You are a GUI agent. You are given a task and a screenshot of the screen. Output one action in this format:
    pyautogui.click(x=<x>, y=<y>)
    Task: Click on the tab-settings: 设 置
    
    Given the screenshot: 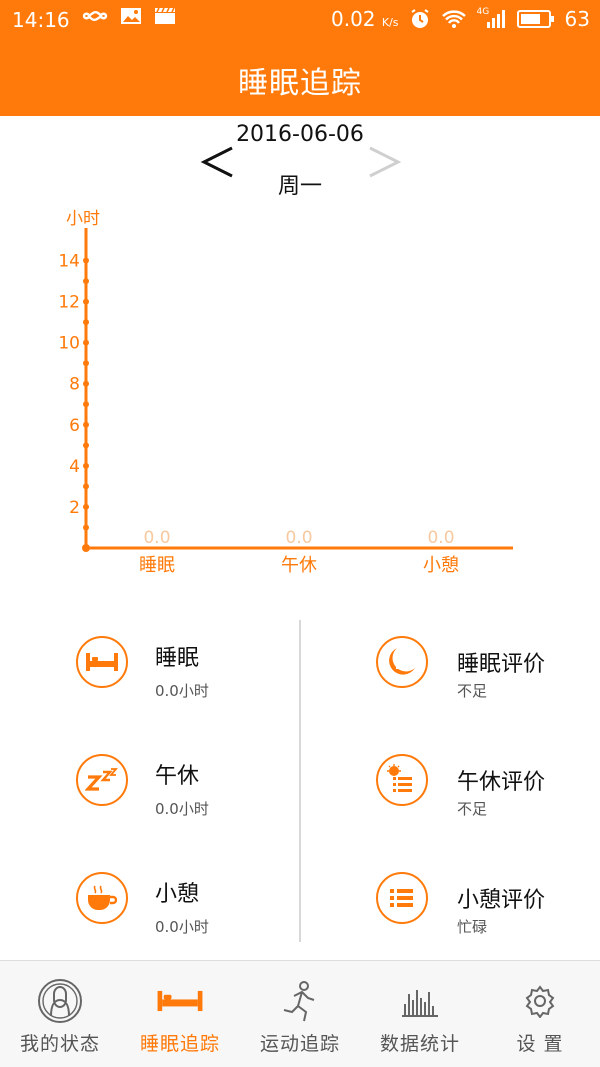 What is the action you would take?
    pyautogui.click(x=540, y=1014)
    